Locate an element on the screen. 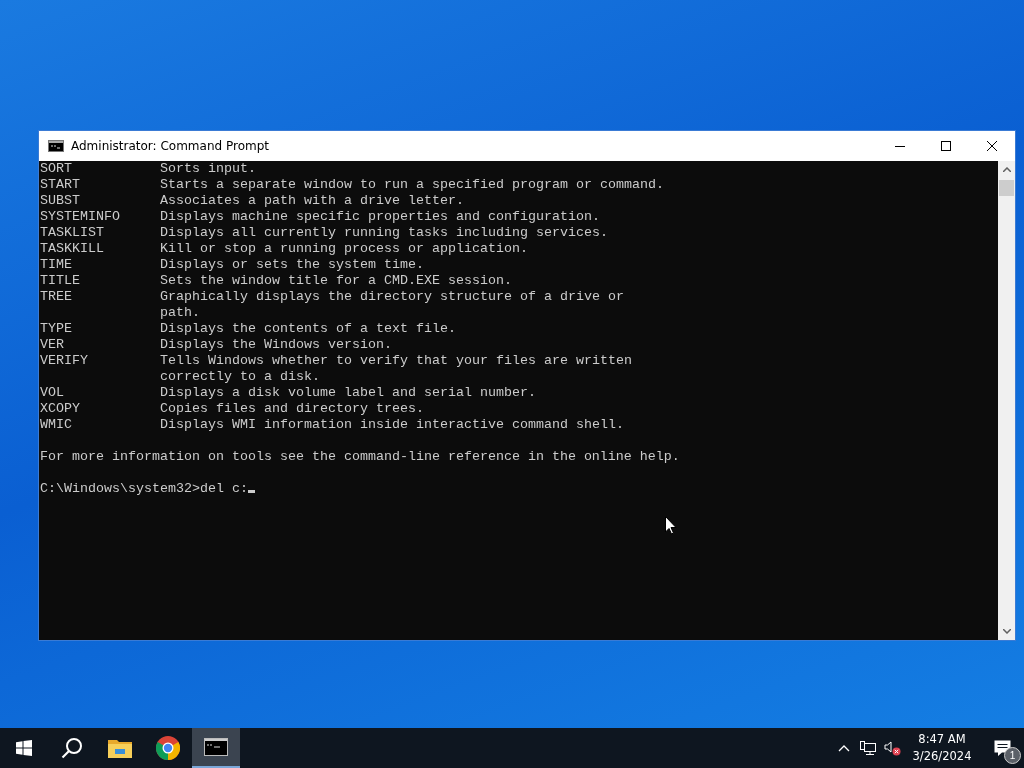  command-name: TYPE is located at coordinates (56, 329).